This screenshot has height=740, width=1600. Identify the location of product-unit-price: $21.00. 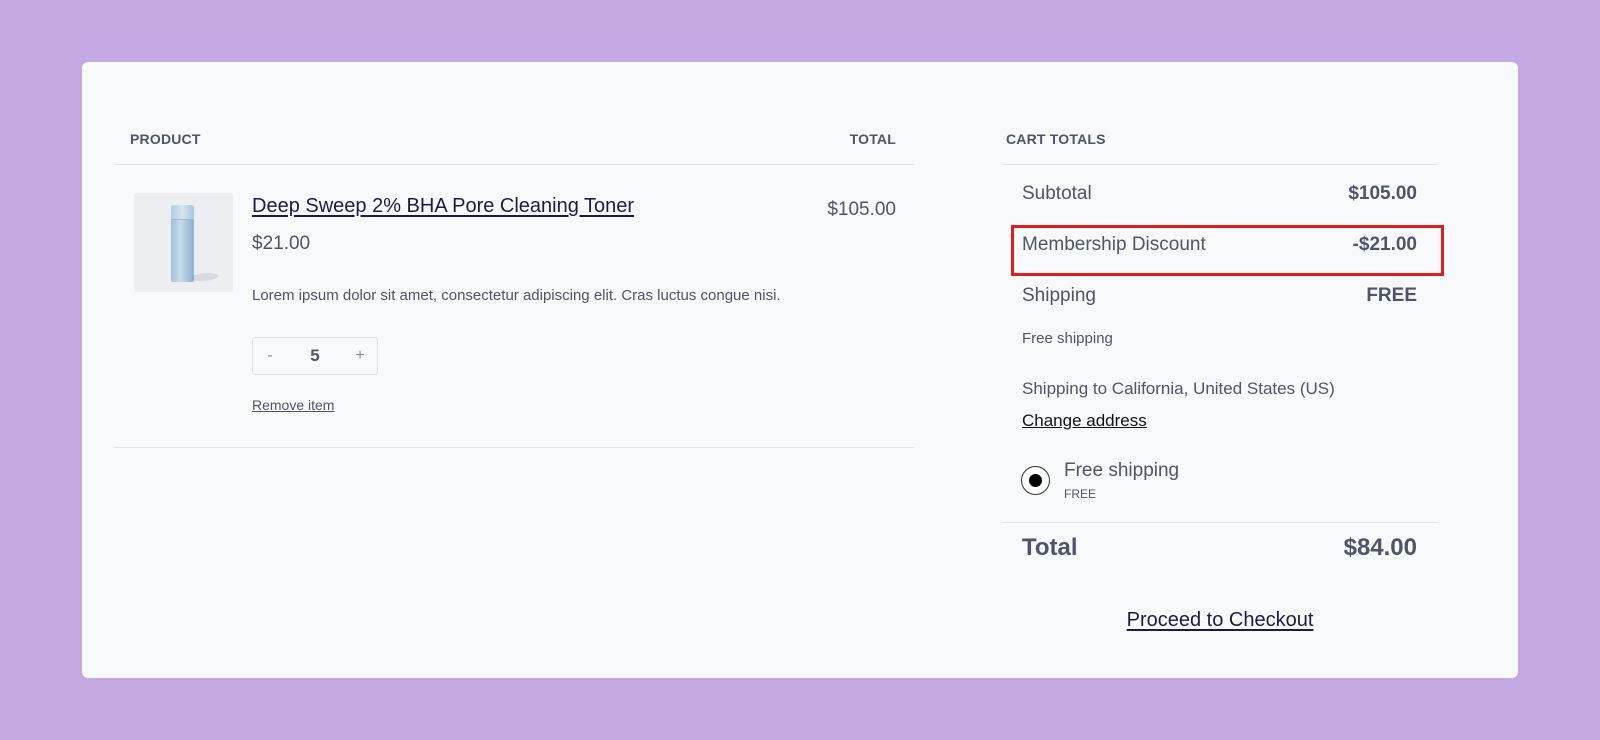
(281, 243).